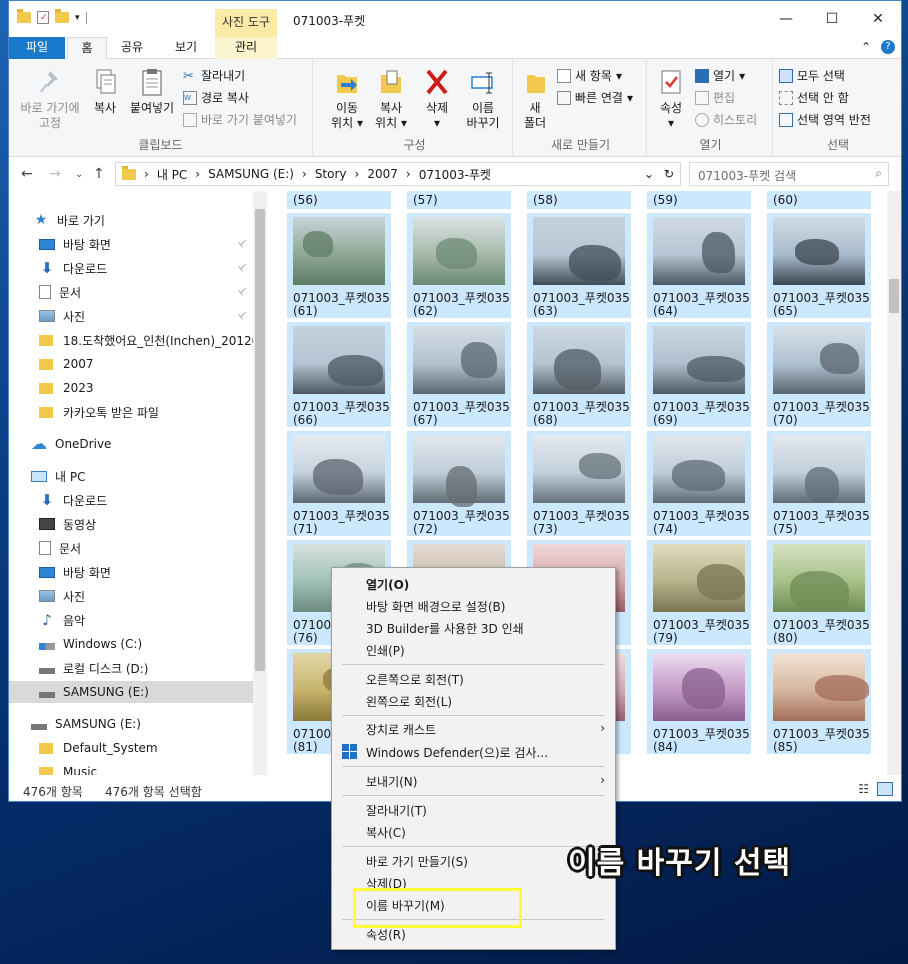  I want to click on file-item: 071003_푸켓035 (69), so click(699, 374).